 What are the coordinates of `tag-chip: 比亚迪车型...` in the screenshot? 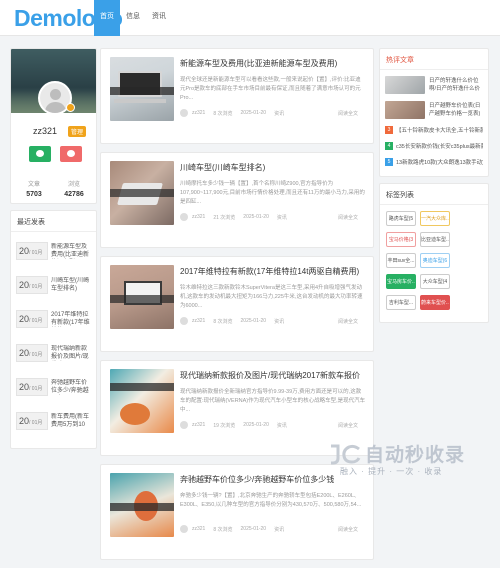 It's located at (435, 239).